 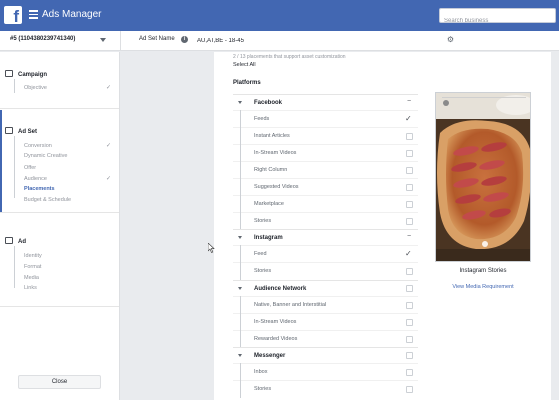 What do you see at coordinates (325, 389) in the screenshot?
I see `placement-row-msg-stories: Stories` at bounding box center [325, 389].